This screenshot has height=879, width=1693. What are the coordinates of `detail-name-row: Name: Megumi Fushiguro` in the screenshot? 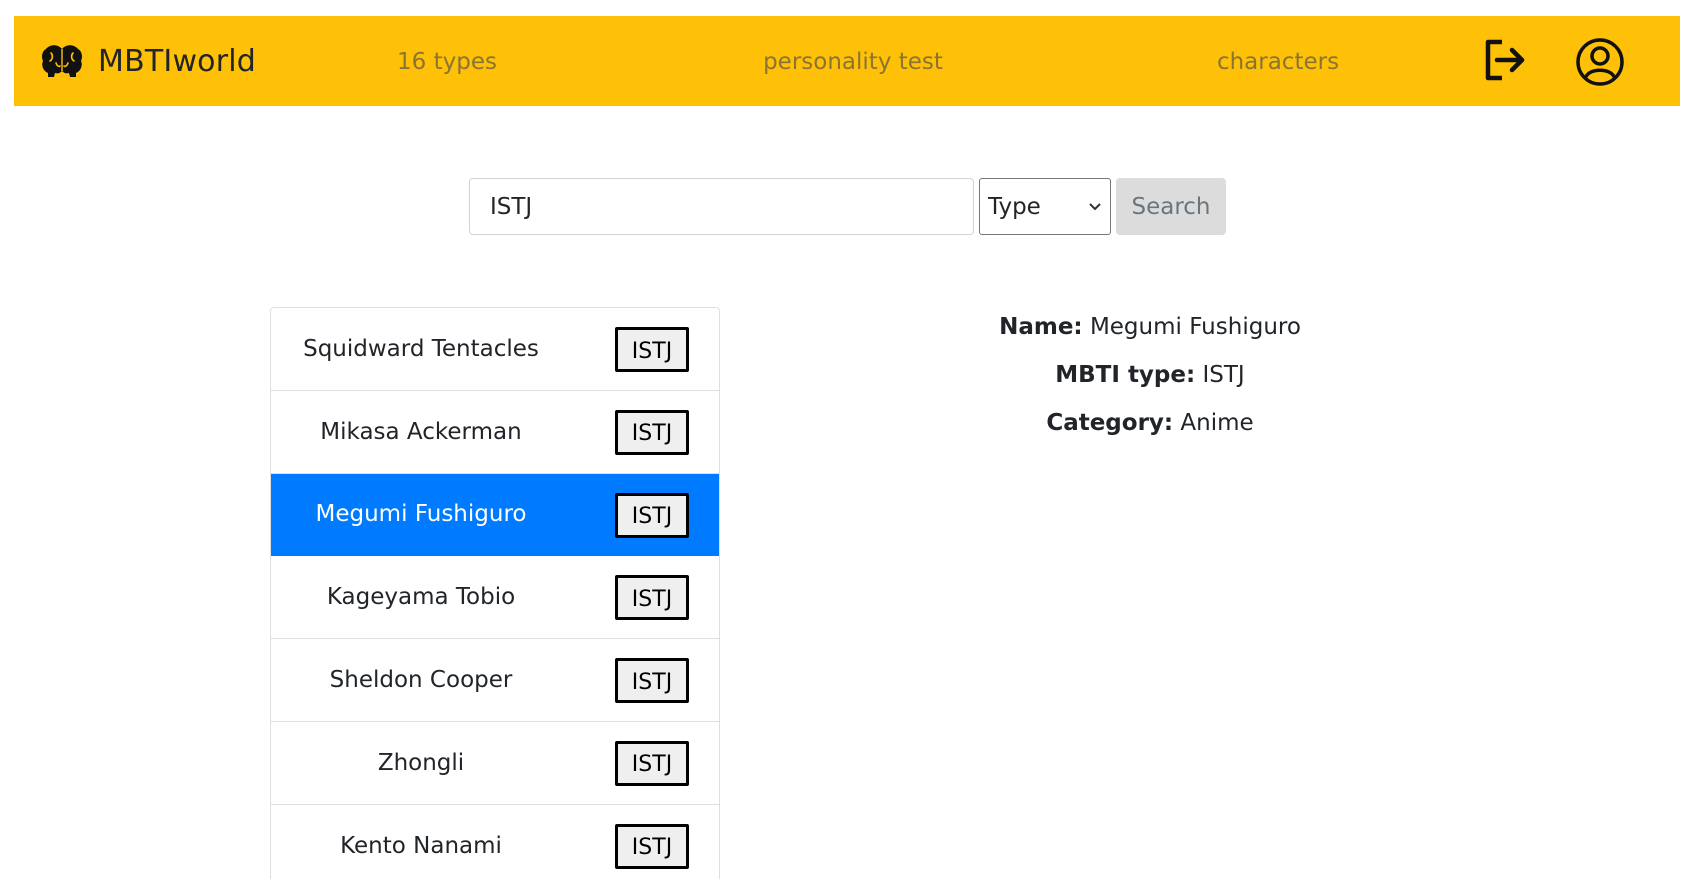 It's located at (1150, 331).